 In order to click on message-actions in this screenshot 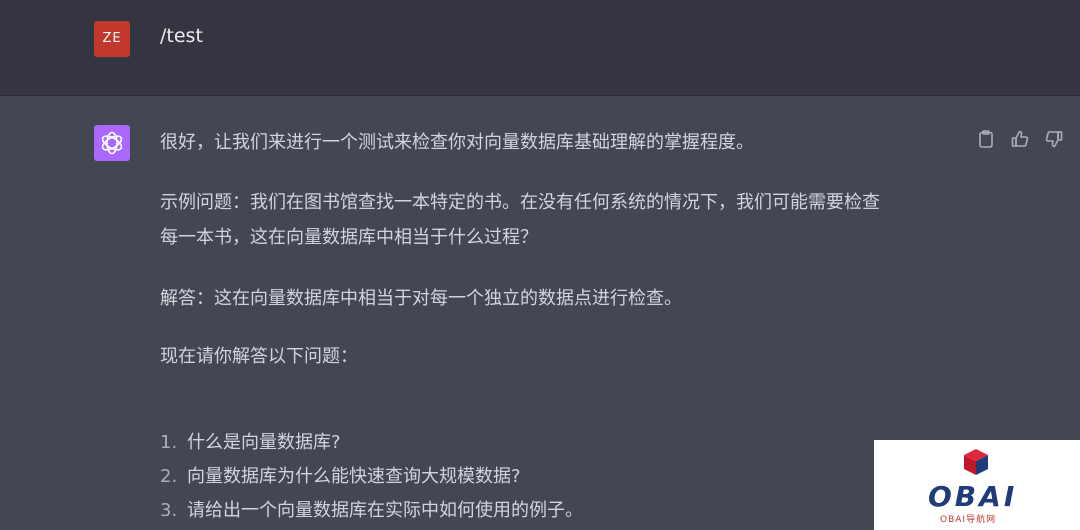, I will do `click(1020, 139)`.